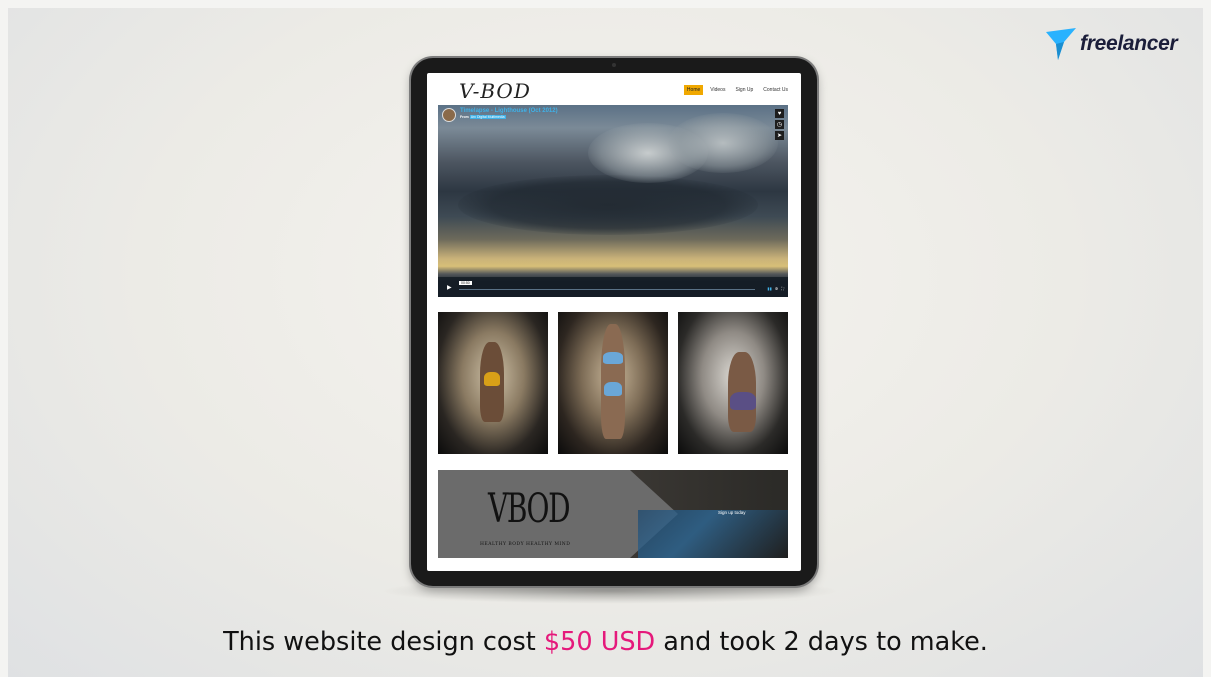  What do you see at coordinates (775, 90) in the screenshot?
I see `nav-item-contact-us: Contact Us` at bounding box center [775, 90].